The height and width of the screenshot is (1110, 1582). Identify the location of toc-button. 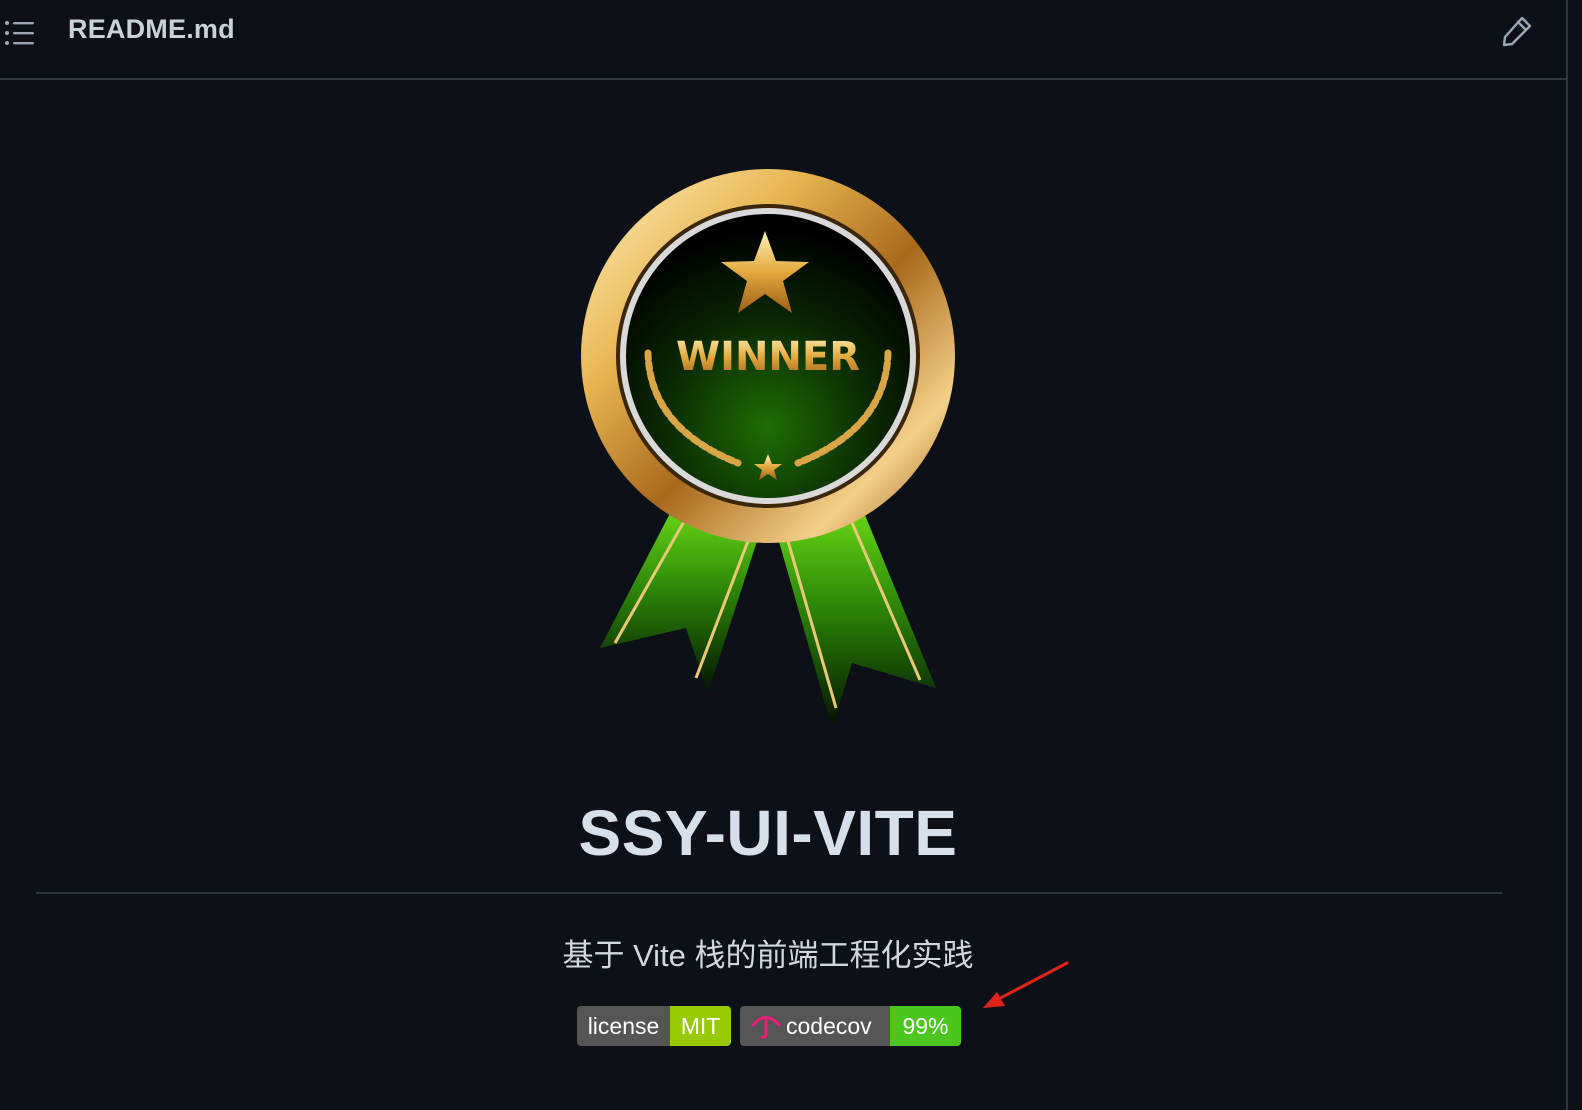
(20, 33).